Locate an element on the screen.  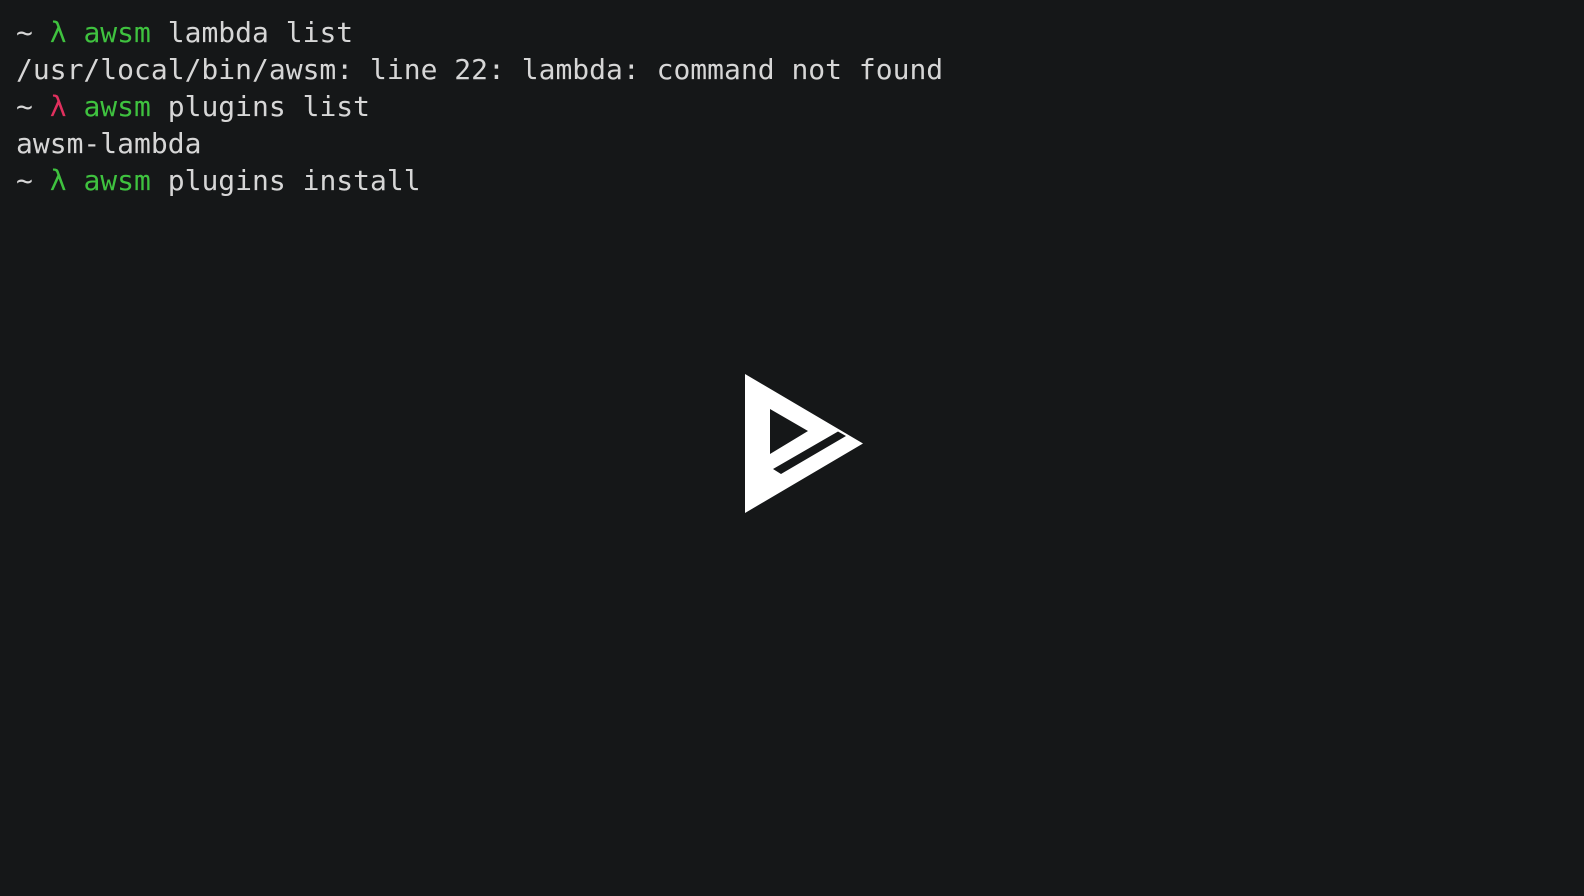
line-2-segment-0: ~ is located at coordinates (33, 106).